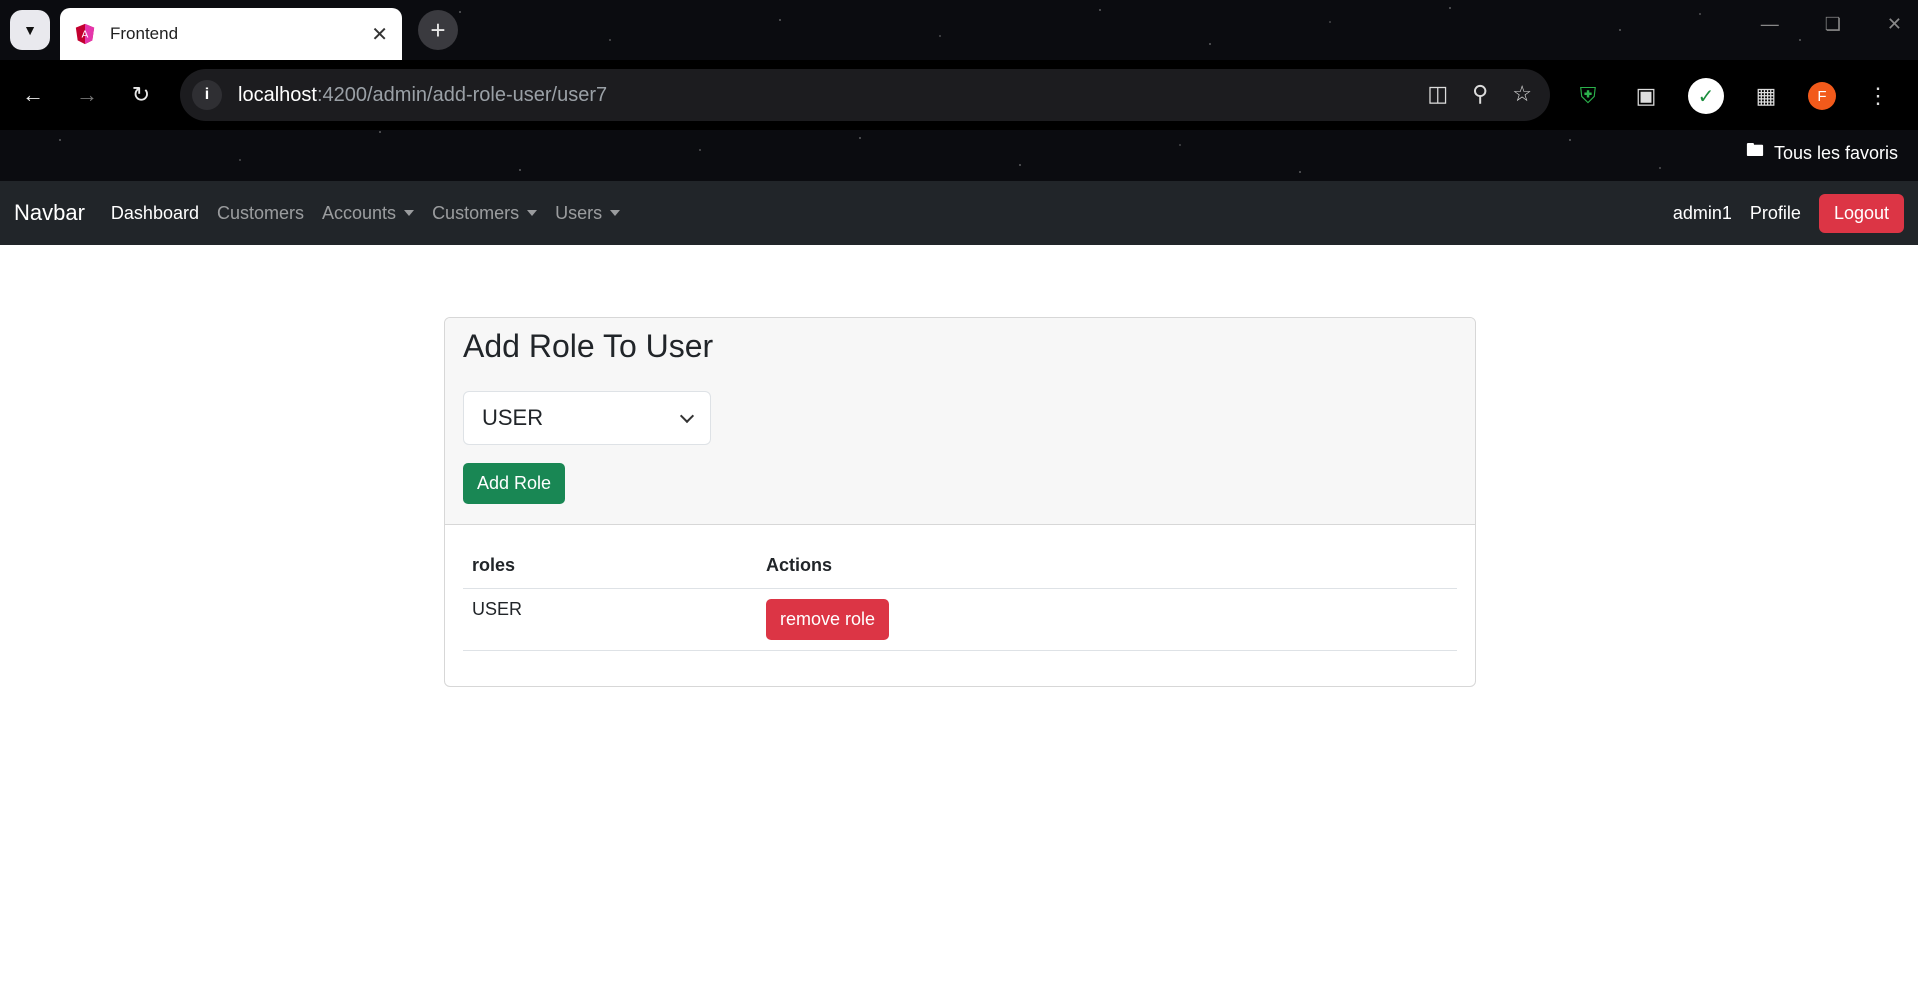 The width and height of the screenshot is (1918, 1005). I want to click on star-icon: ☆, so click(1522, 94).